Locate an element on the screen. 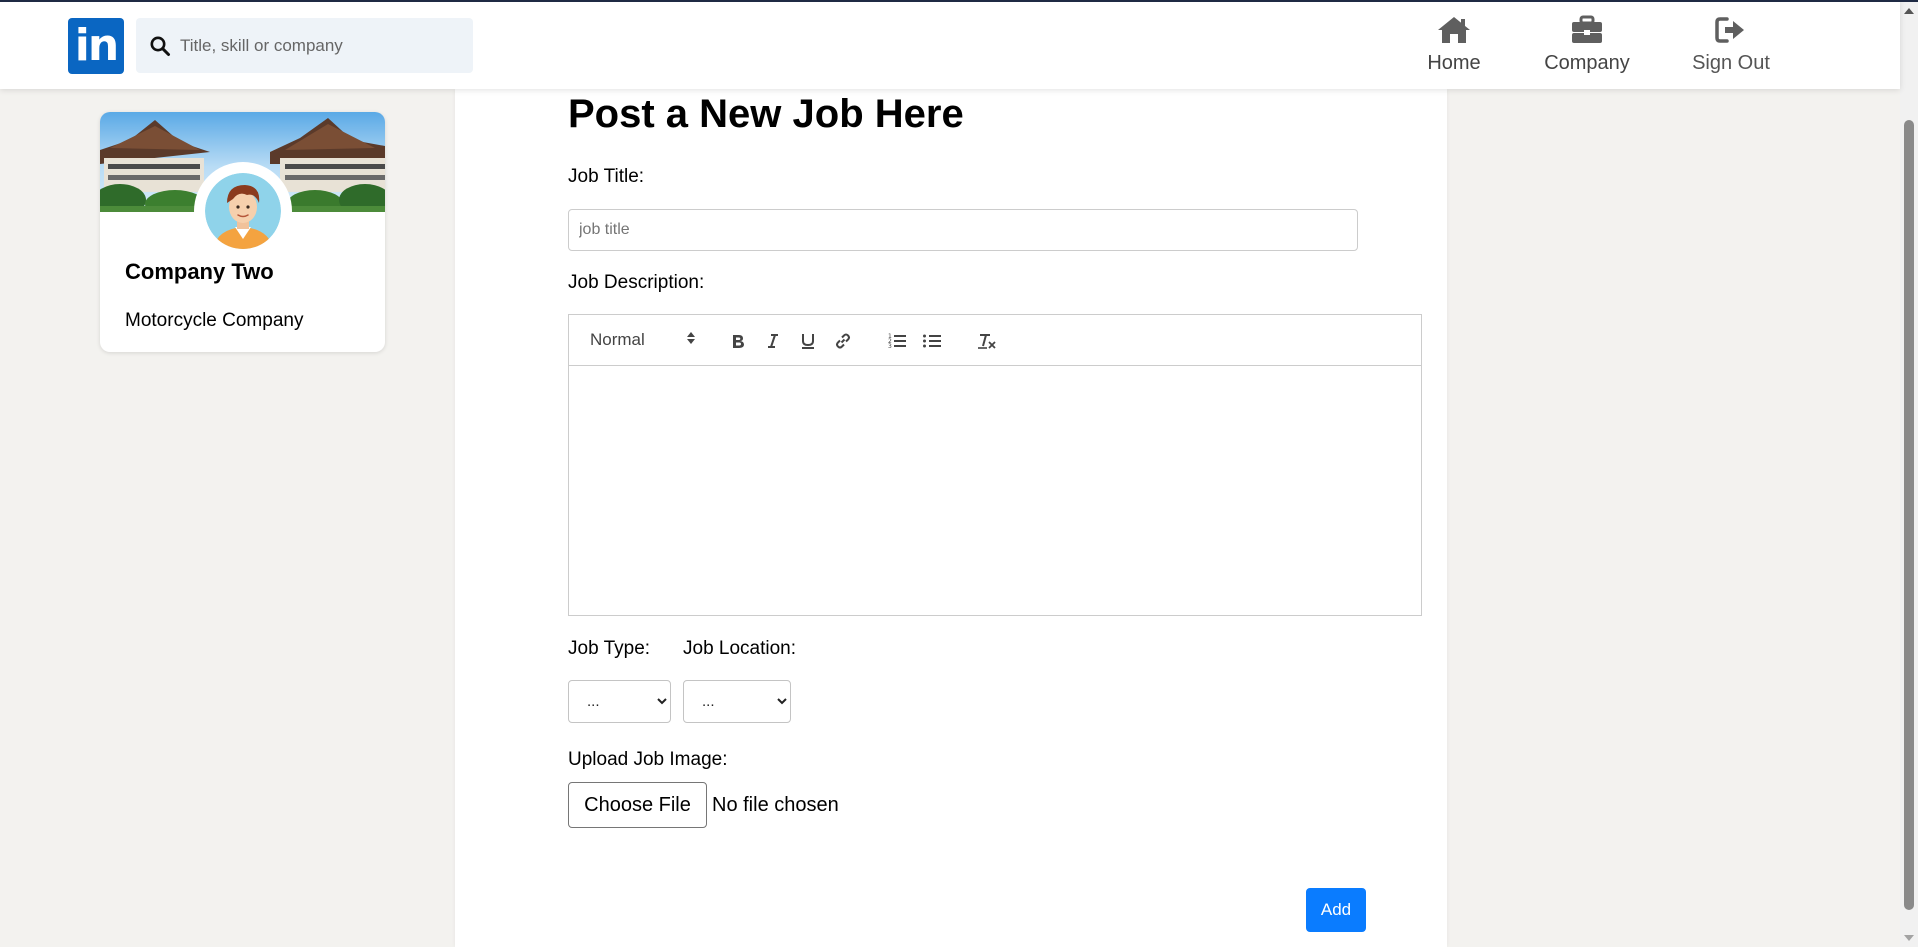 The image size is (1918, 947). page-title: Post a New Job Here is located at coordinates (766, 114).